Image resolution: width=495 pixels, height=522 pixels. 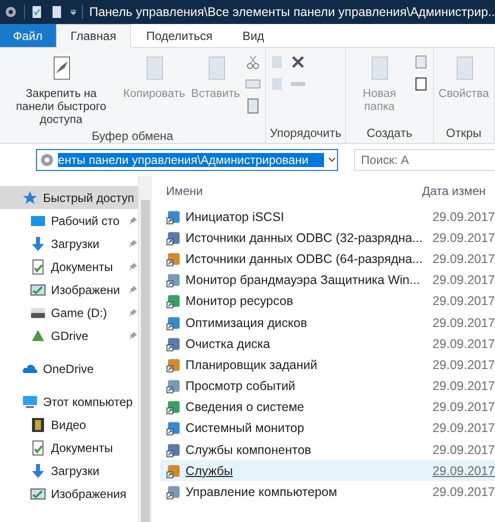 What do you see at coordinates (327, 471) in the screenshot?
I see `file-row: Службы 29.09.2017` at bounding box center [327, 471].